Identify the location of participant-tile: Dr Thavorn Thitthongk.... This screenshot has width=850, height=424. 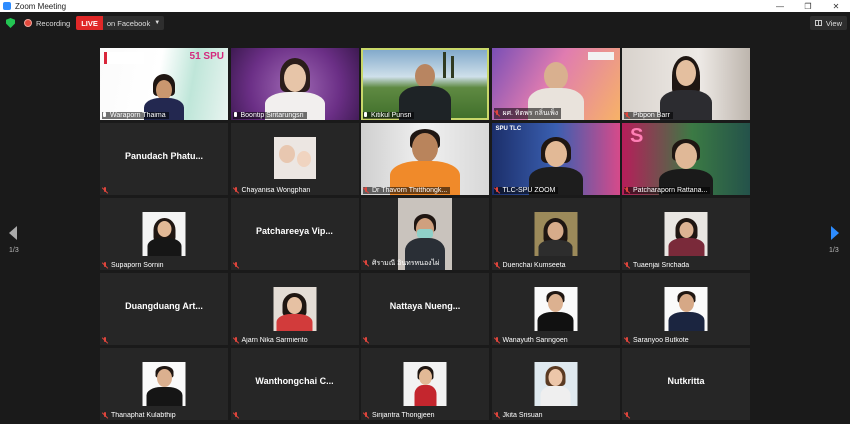
(425, 159).